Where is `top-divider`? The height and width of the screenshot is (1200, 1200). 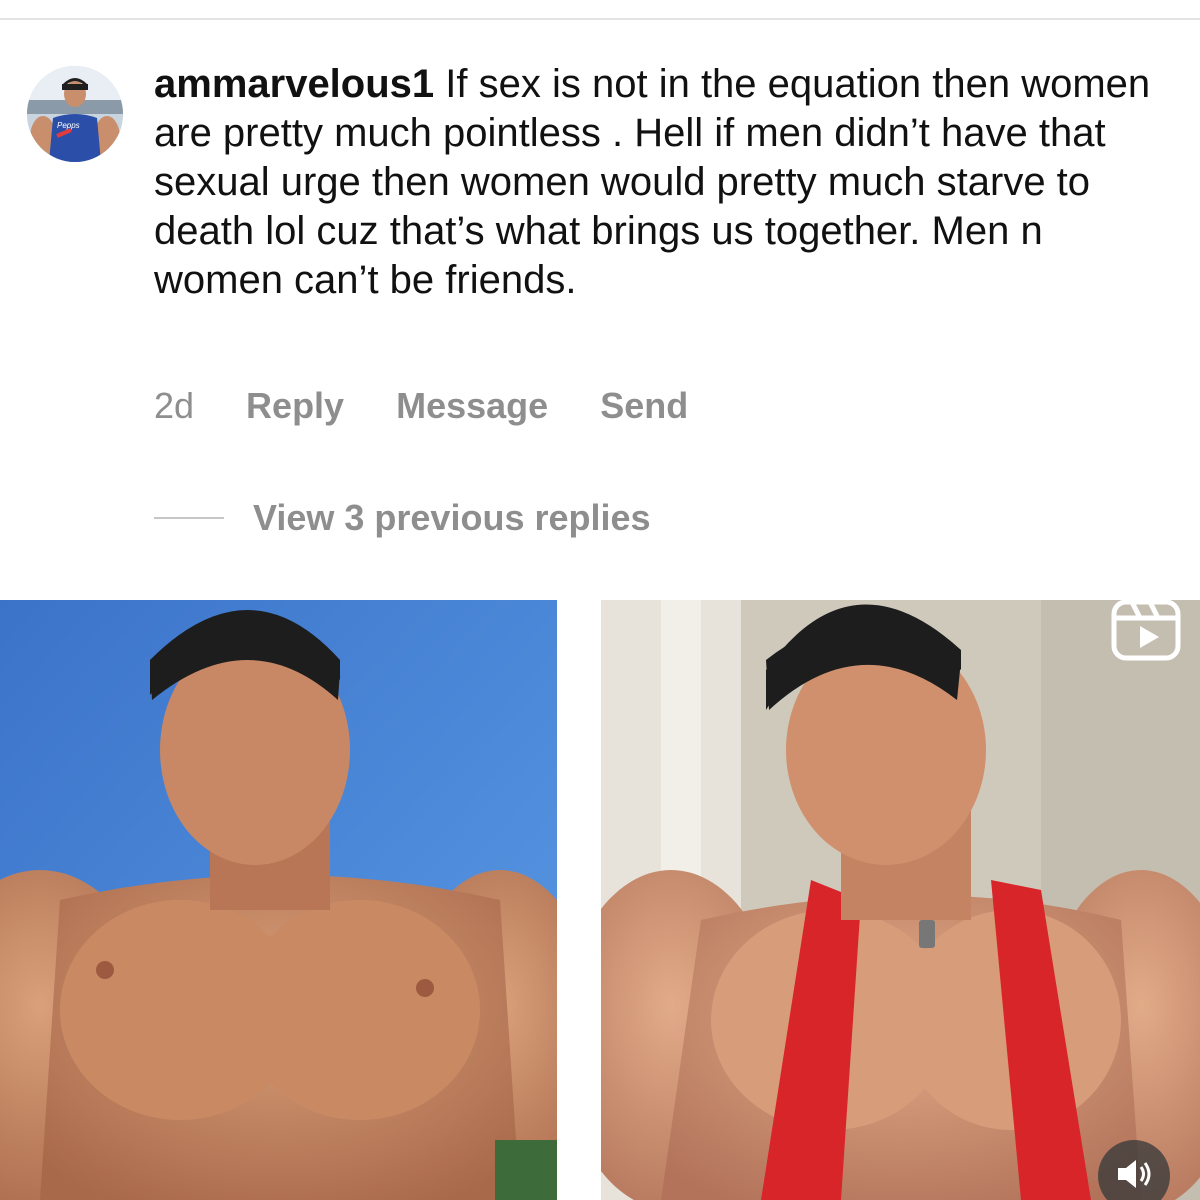 top-divider is located at coordinates (600, 19).